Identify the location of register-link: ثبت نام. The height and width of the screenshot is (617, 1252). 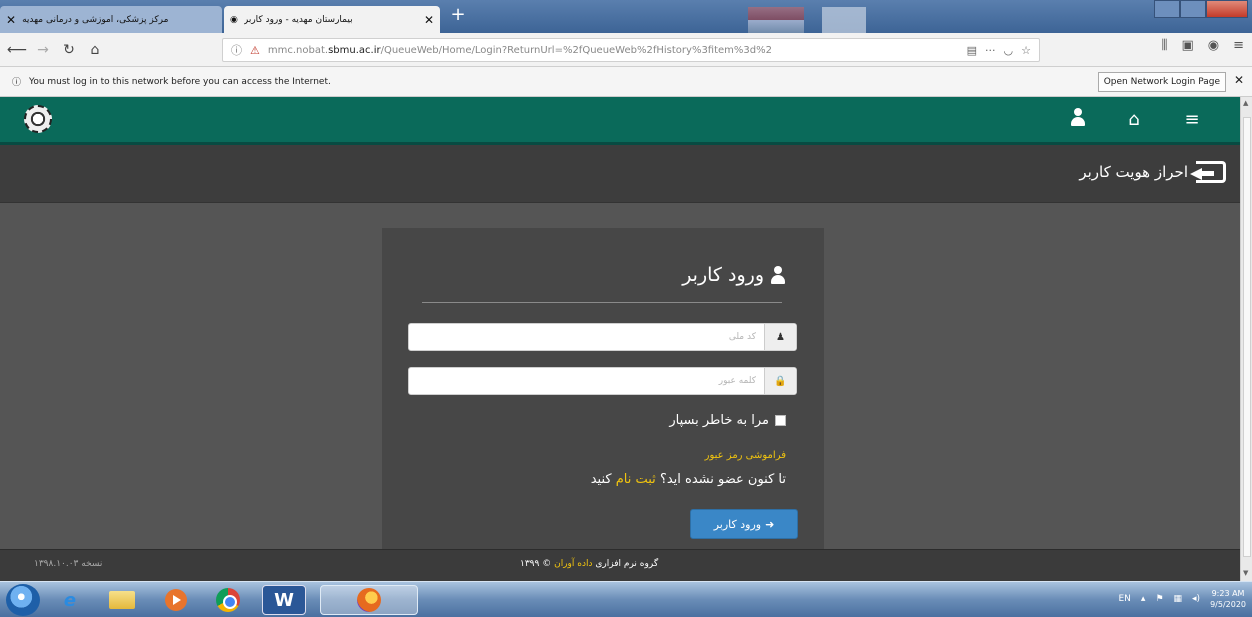
(636, 479).